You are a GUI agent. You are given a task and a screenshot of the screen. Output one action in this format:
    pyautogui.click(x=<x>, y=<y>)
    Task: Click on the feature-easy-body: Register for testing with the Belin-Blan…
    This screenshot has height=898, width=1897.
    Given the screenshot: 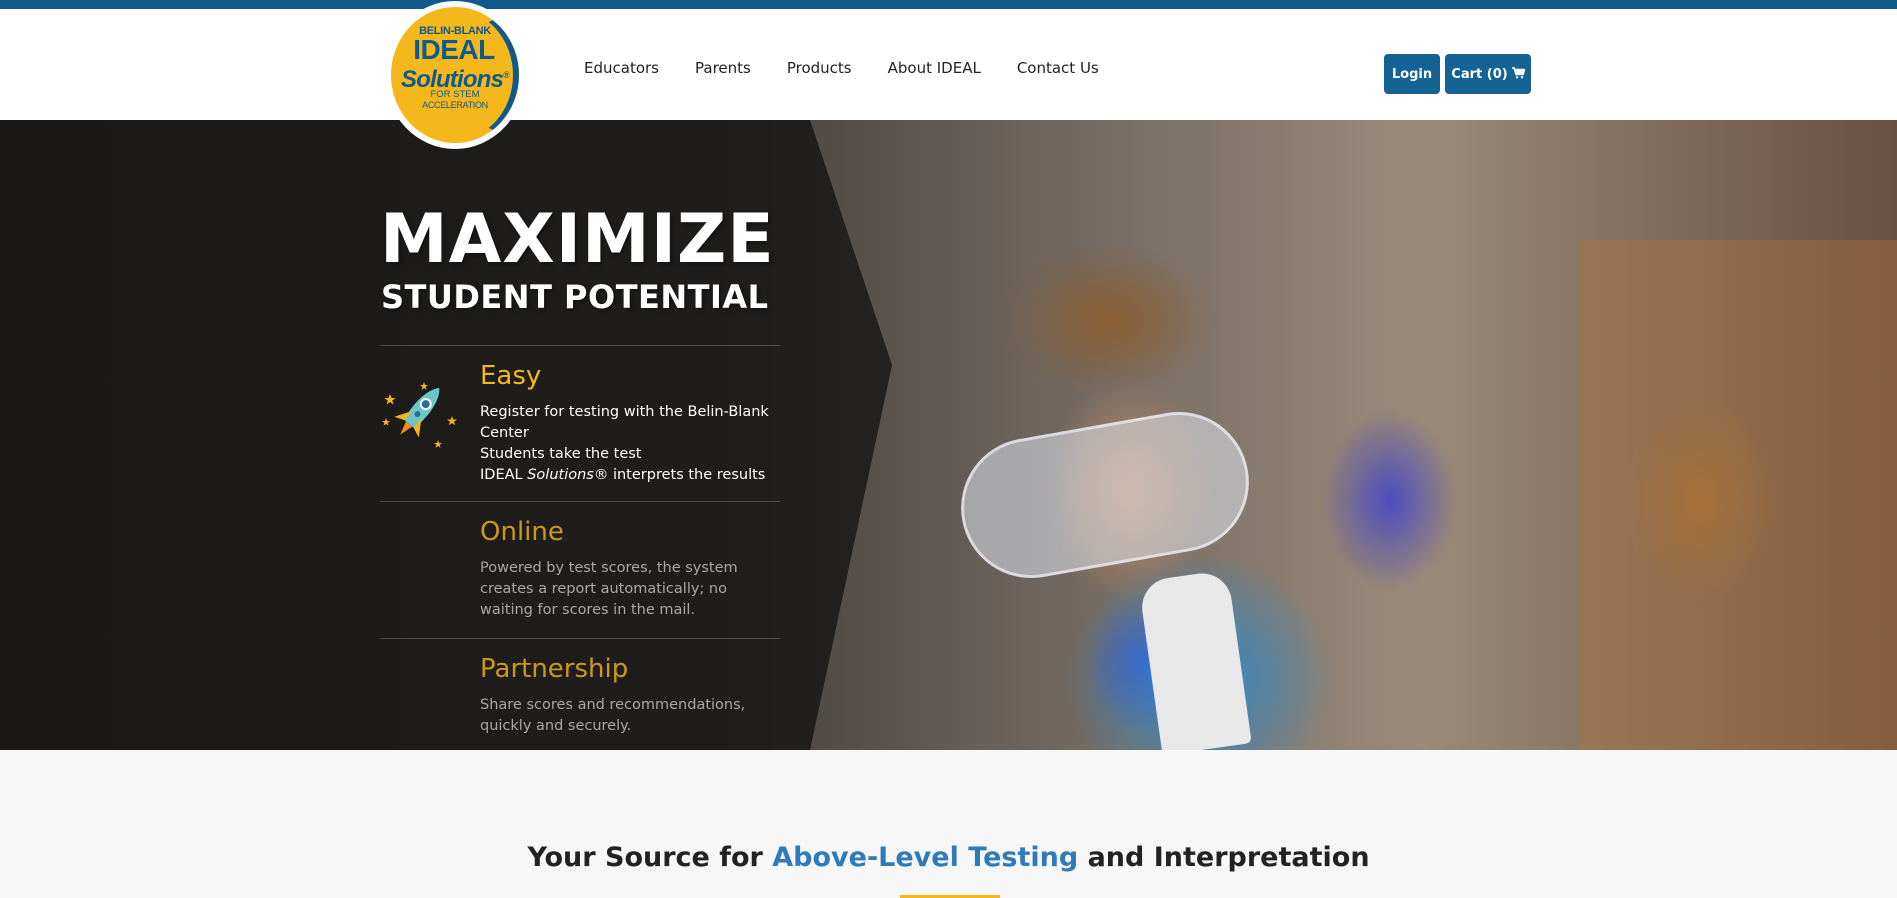 What is the action you would take?
    pyautogui.click(x=630, y=444)
    